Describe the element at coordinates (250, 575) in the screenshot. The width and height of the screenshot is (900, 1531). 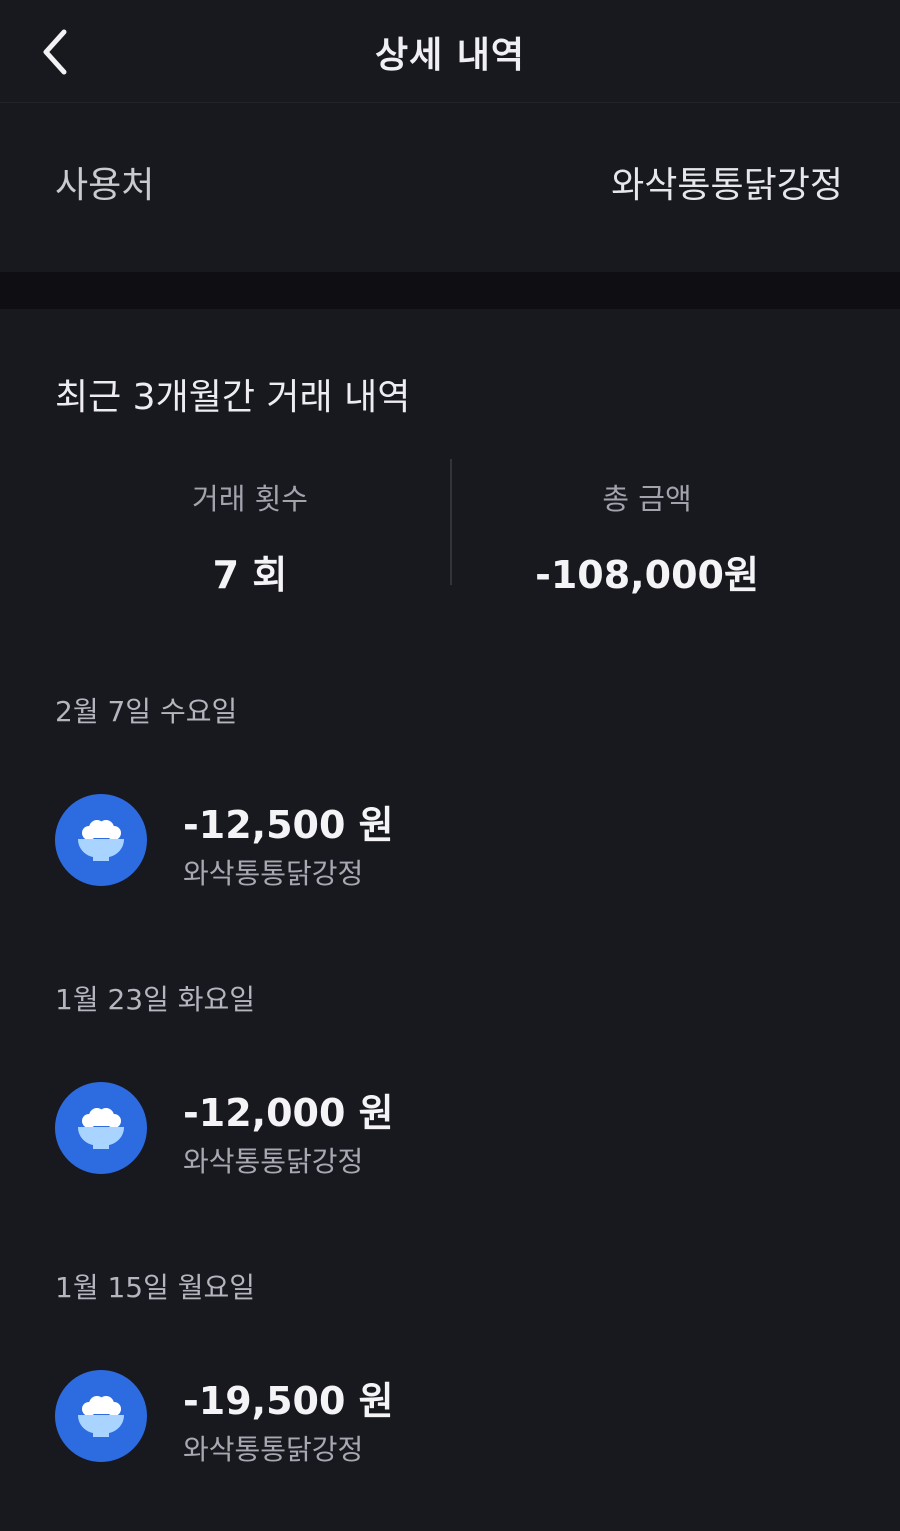
I see `transaction-count-value: 7 회` at that location.